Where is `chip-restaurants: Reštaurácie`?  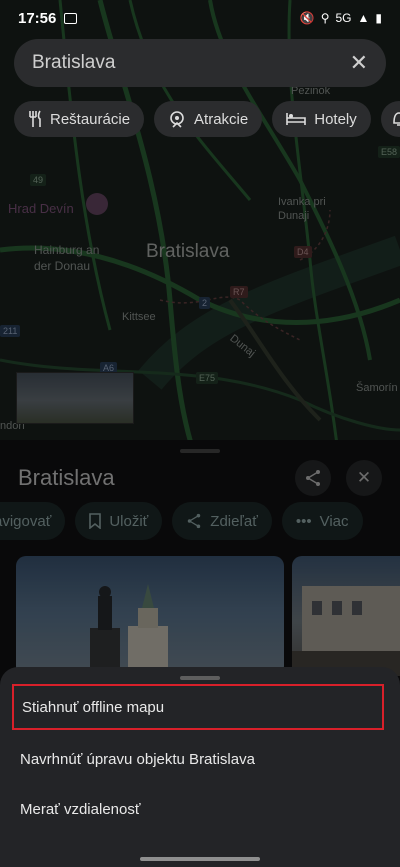 chip-restaurants: Reštaurácie is located at coordinates (79, 119).